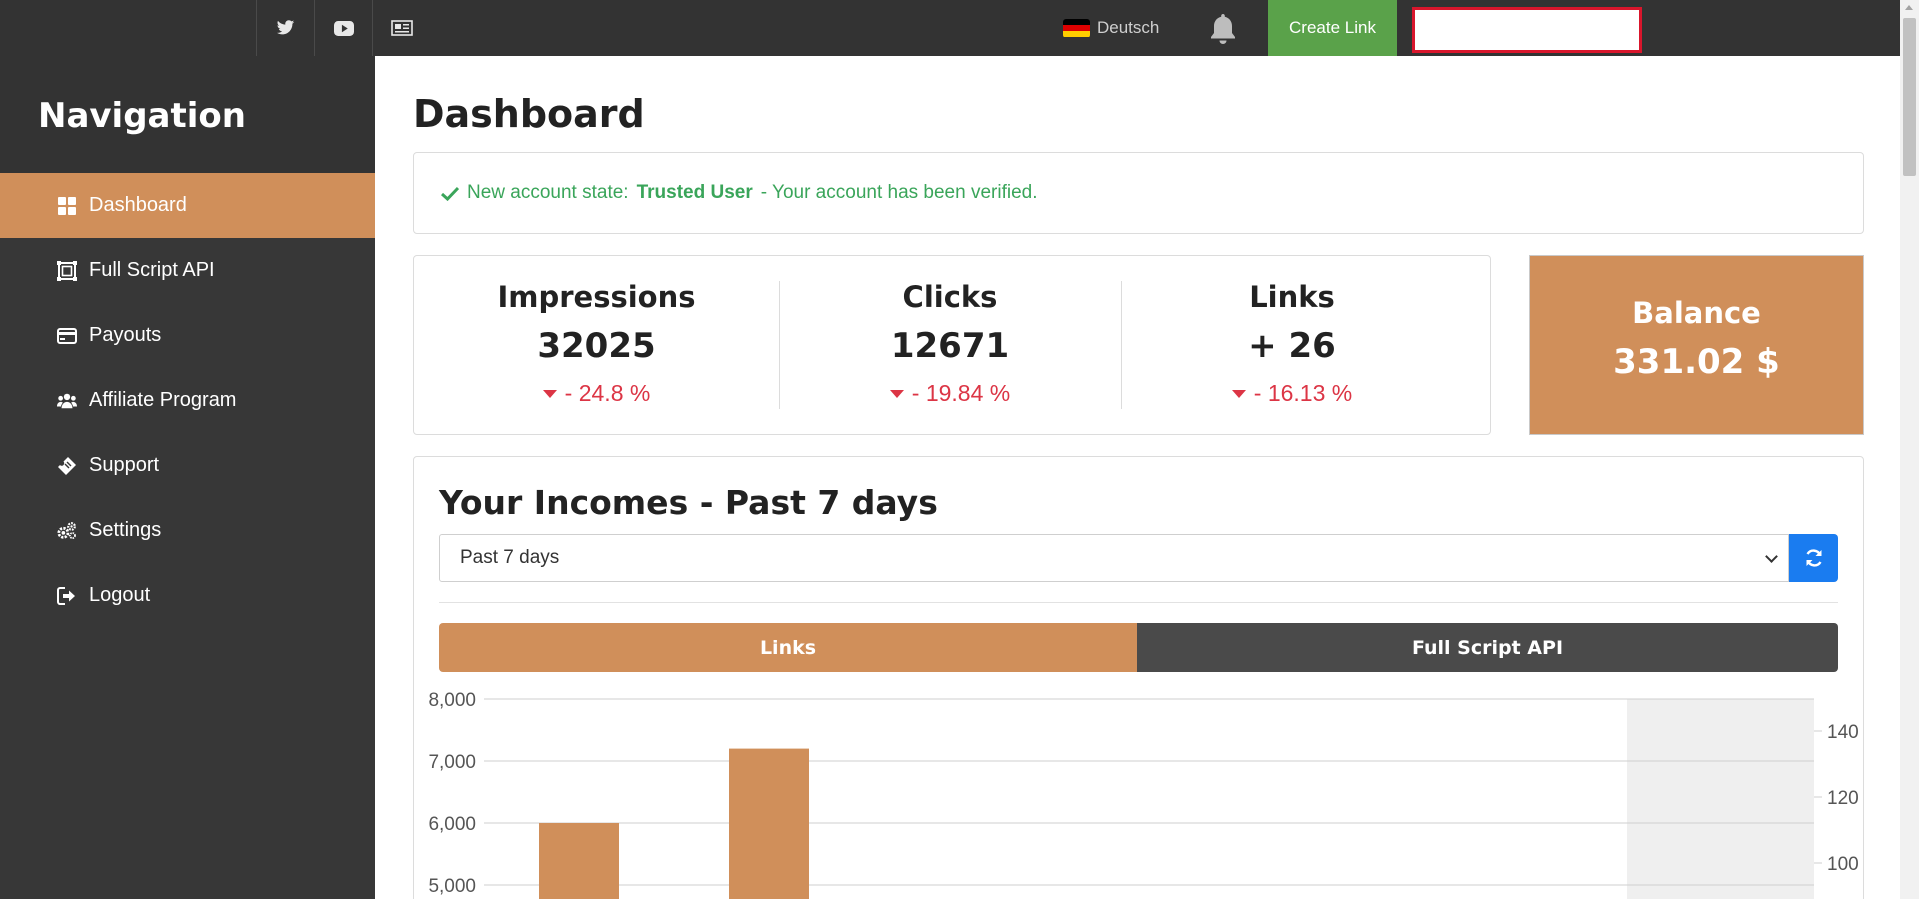 The height and width of the screenshot is (899, 1919). I want to click on stat-change: - 24.8 %, so click(596, 393).